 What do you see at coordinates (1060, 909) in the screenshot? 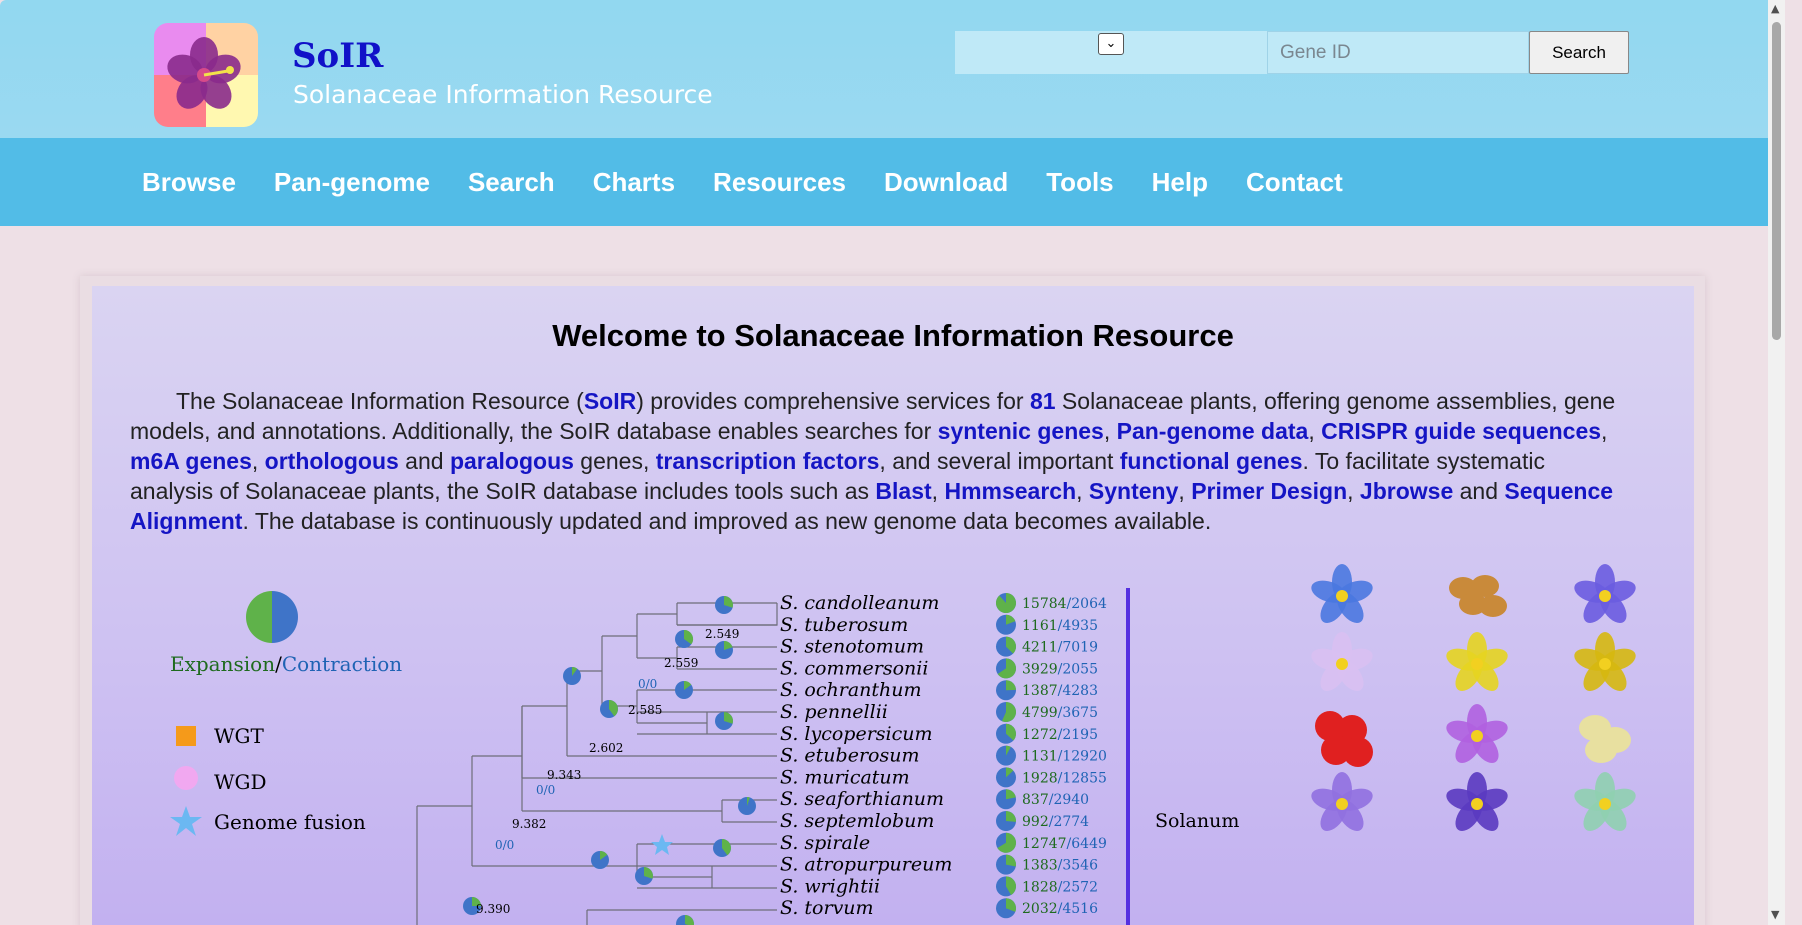
I see `species-counts: 2032/4516` at bounding box center [1060, 909].